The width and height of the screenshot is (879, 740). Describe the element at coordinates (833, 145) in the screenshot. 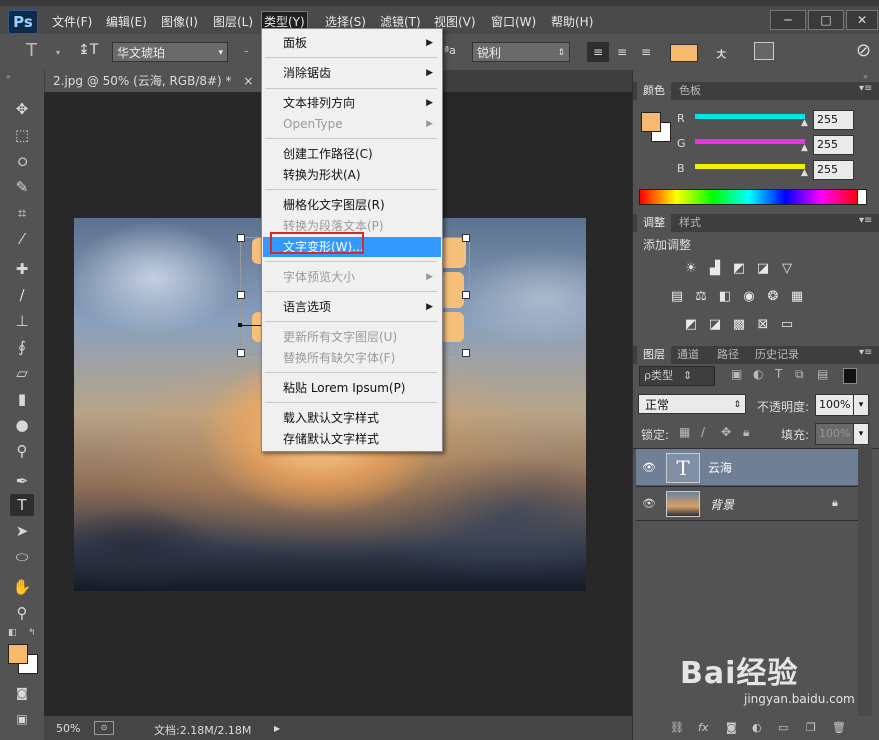

I see `channel-g-value: 255` at that location.